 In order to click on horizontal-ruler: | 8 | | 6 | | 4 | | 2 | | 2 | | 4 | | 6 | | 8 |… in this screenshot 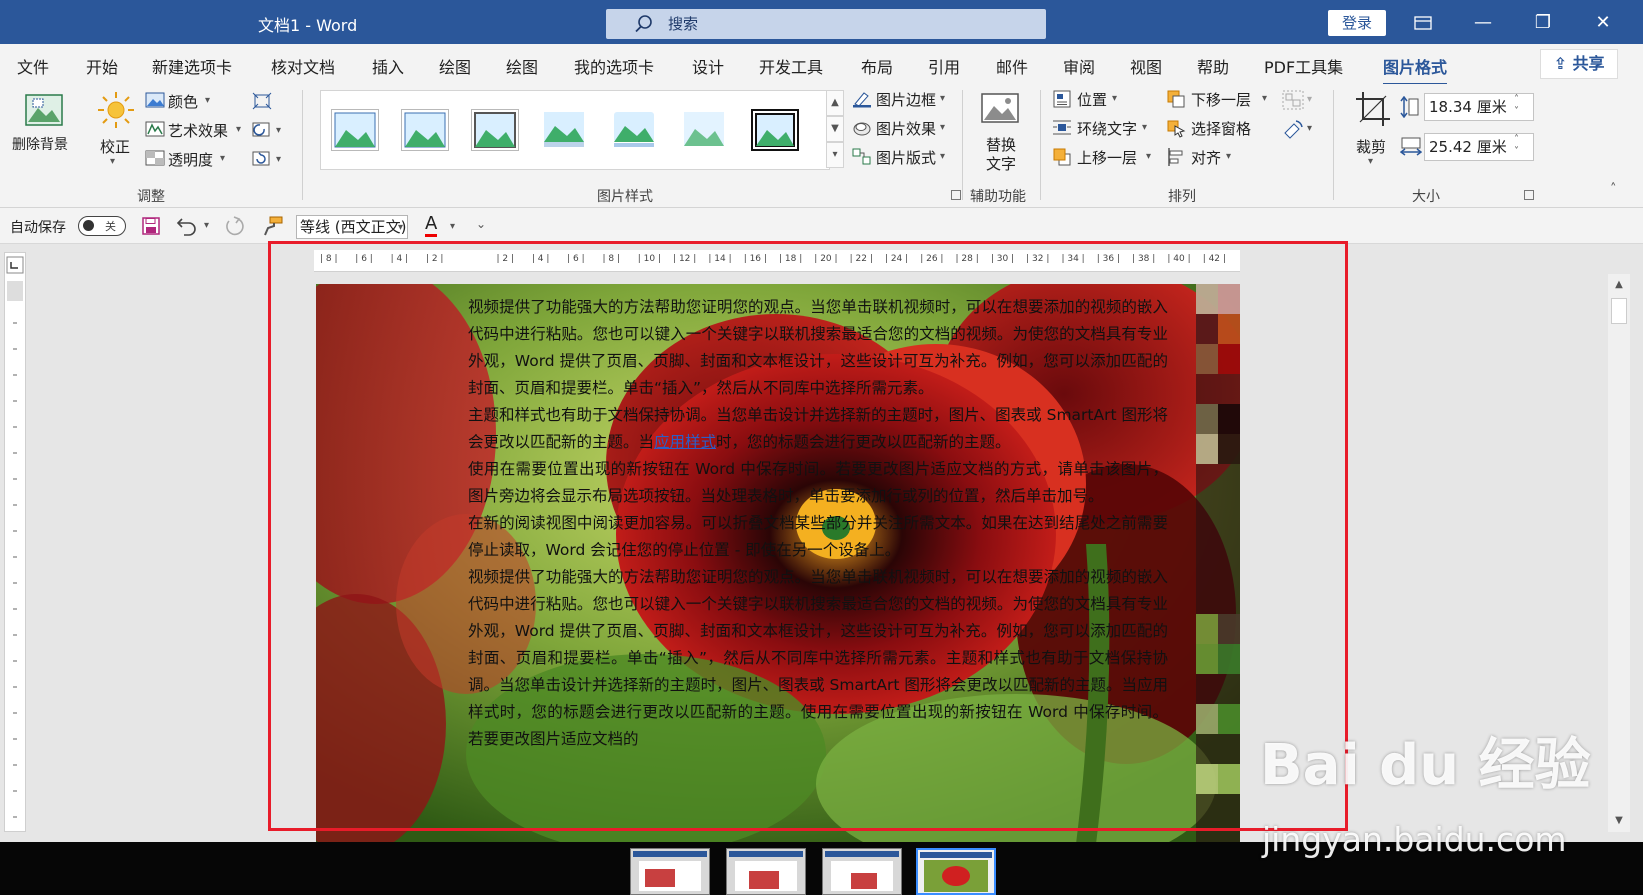, I will do `click(777, 261)`.